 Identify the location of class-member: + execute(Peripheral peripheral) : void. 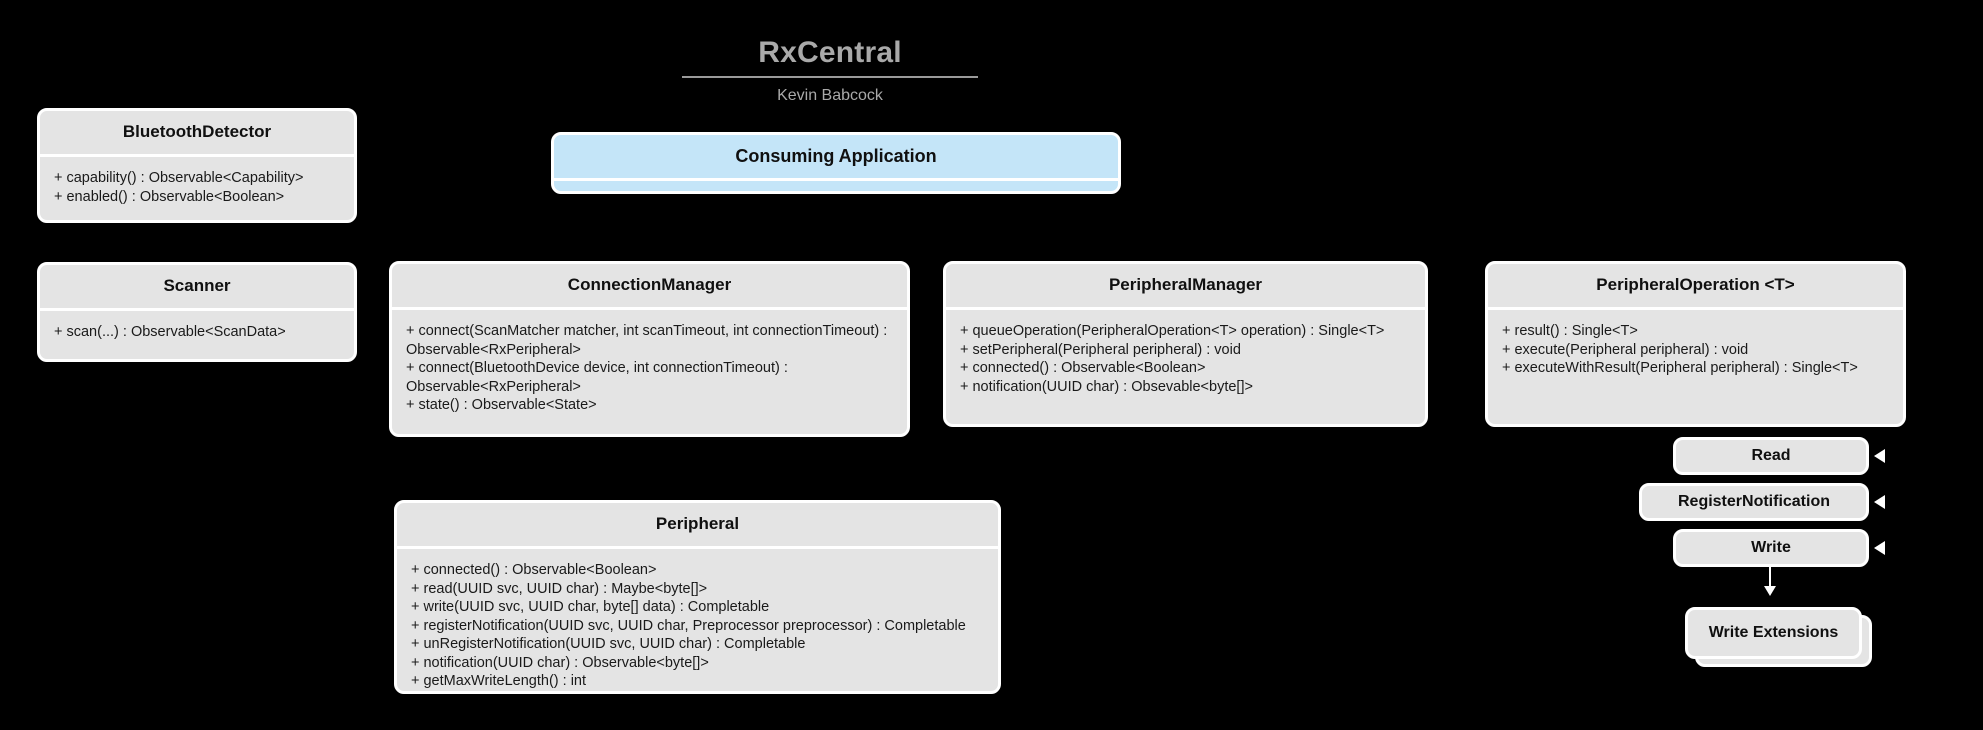
(1625, 349).